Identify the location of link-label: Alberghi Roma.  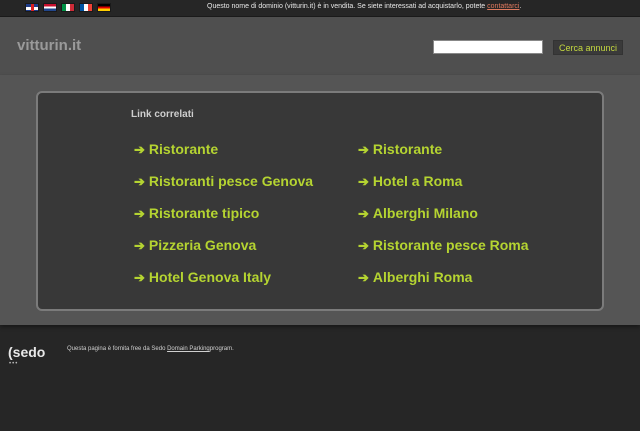
(422, 277).